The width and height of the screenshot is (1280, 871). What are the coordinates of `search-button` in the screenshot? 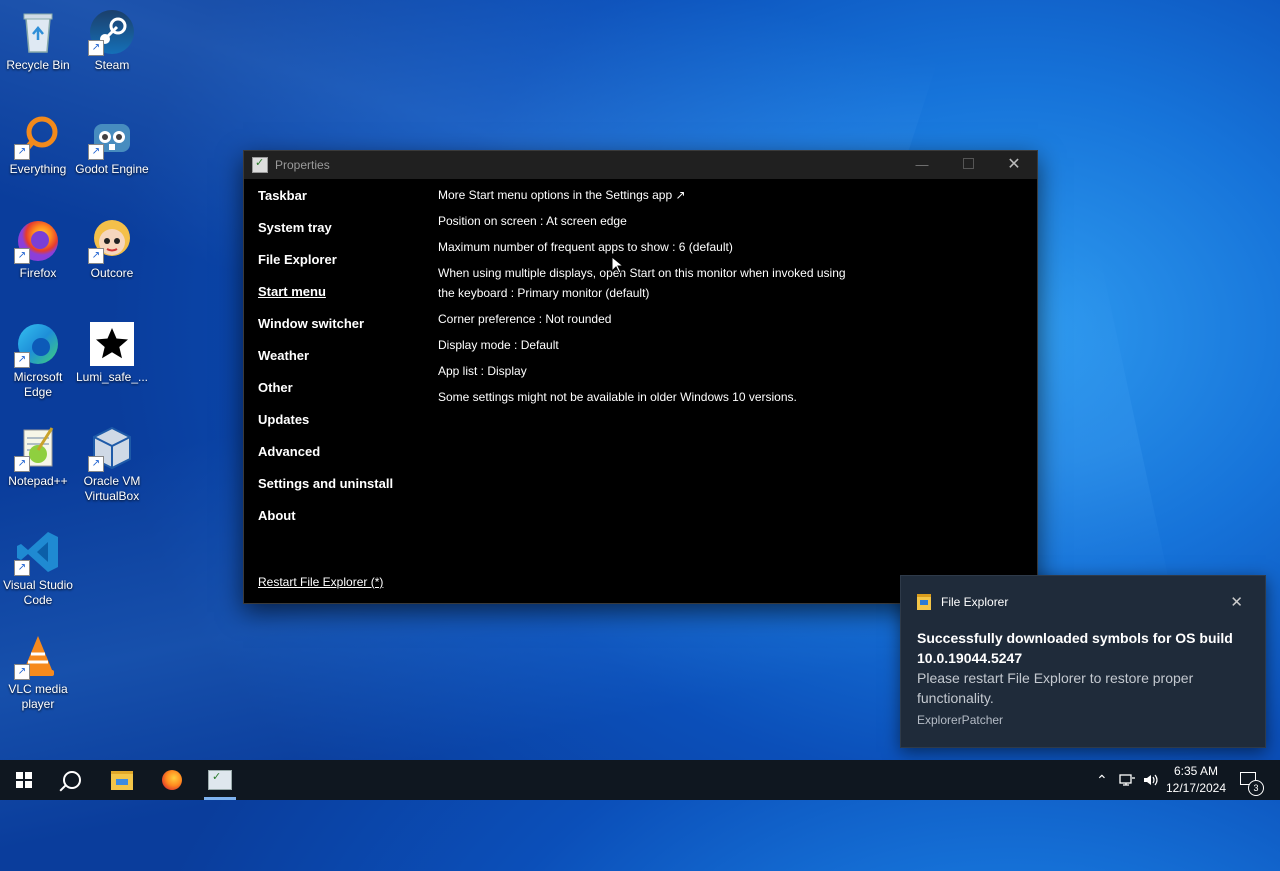 It's located at (72, 780).